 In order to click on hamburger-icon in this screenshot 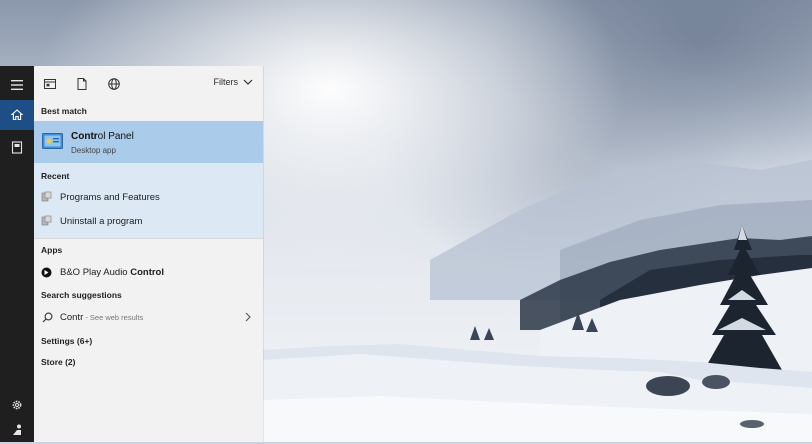, I will do `click(17, 85)`.